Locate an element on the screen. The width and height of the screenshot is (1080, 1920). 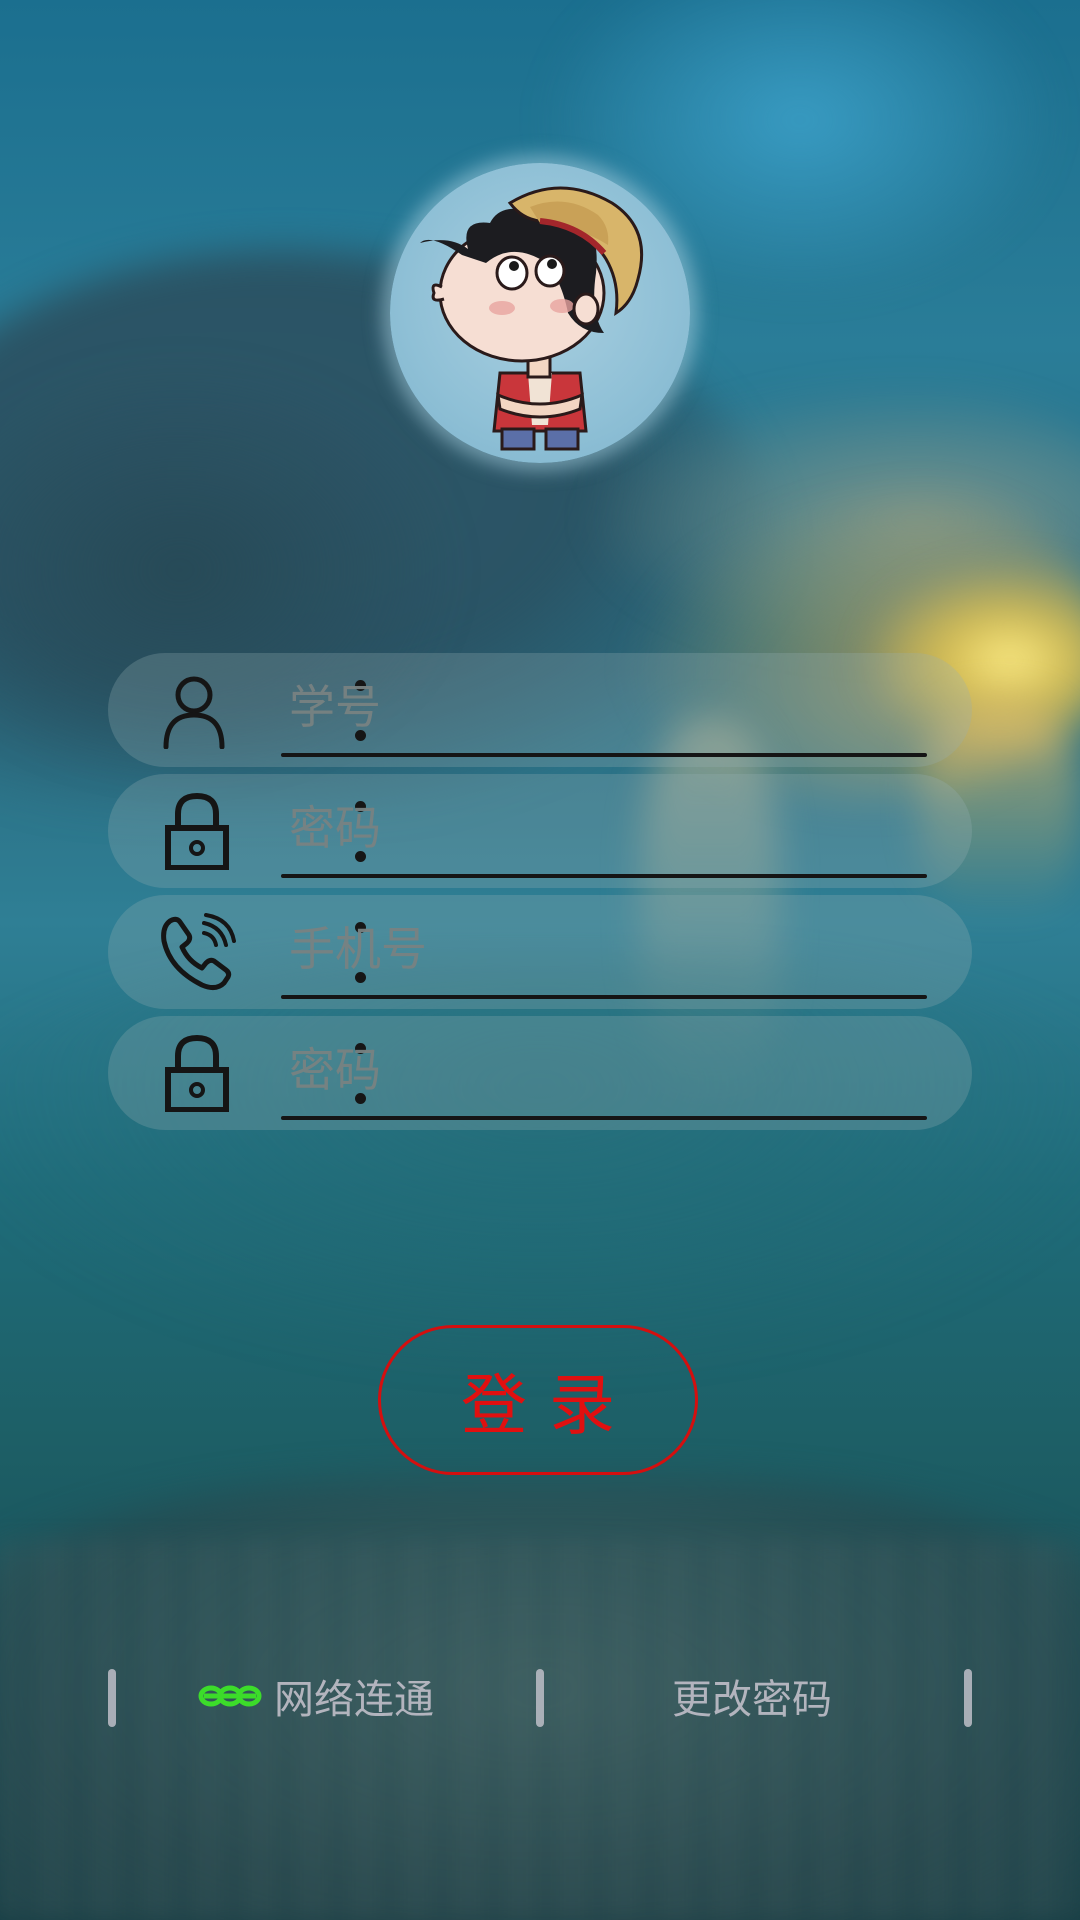
student-id-input is located at coordinates (609, 707).